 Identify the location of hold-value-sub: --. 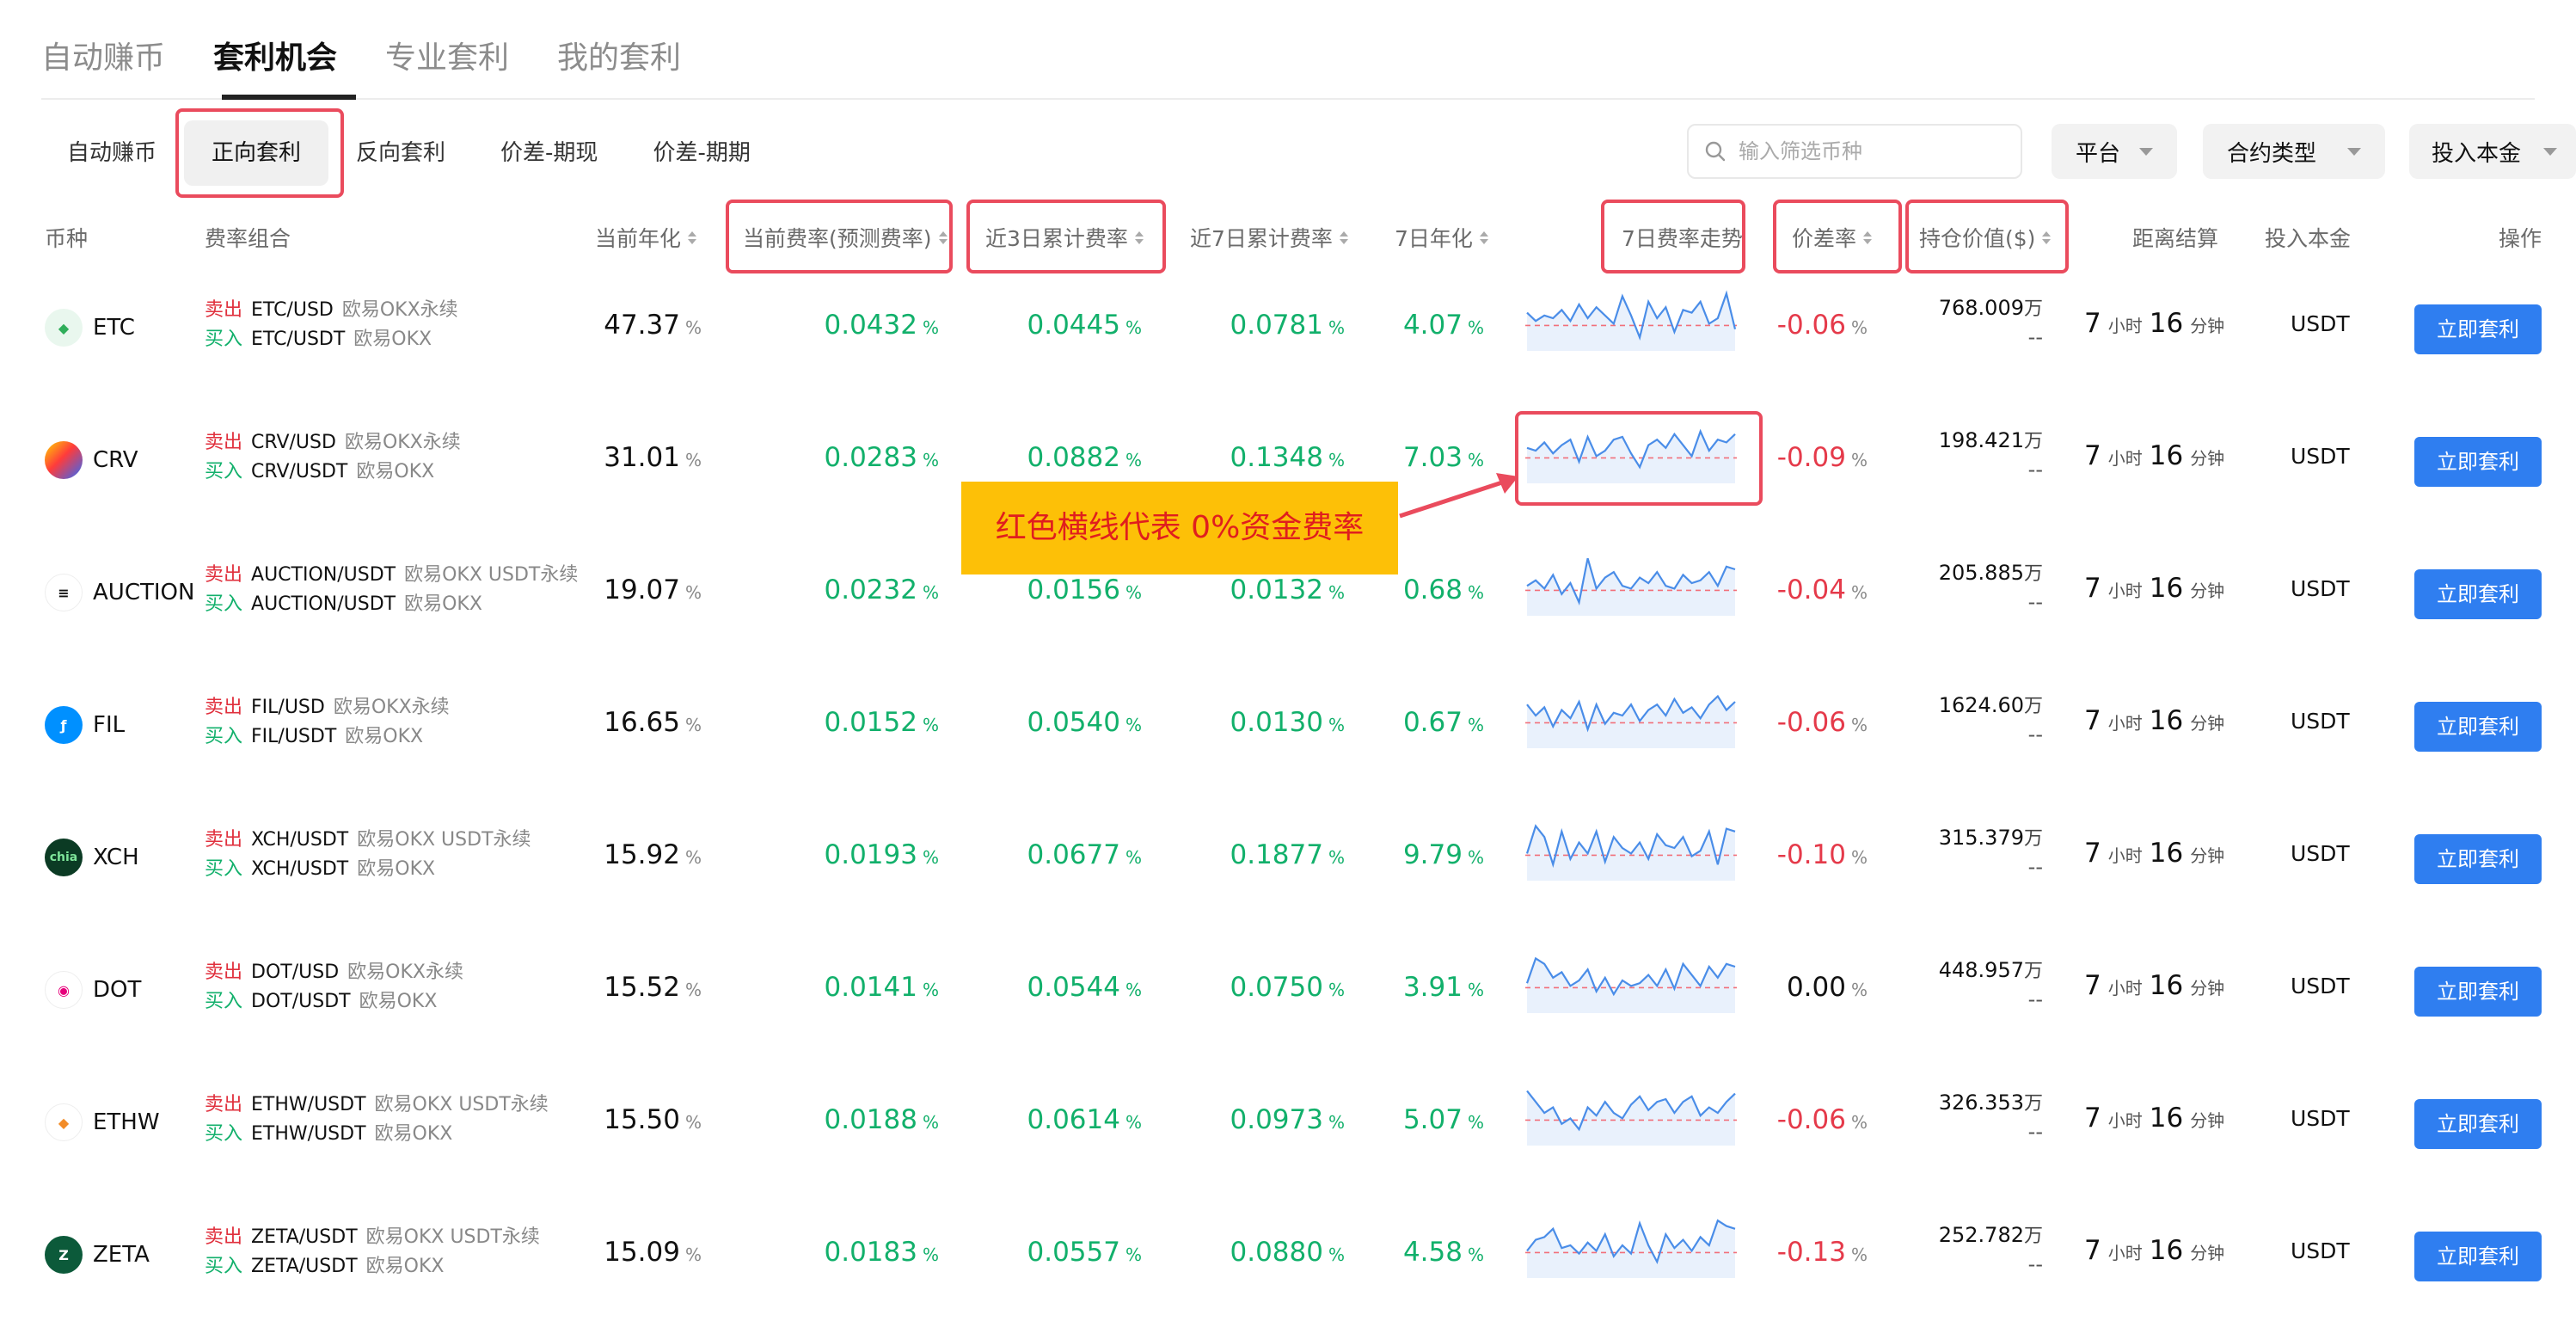
(2035, 867).